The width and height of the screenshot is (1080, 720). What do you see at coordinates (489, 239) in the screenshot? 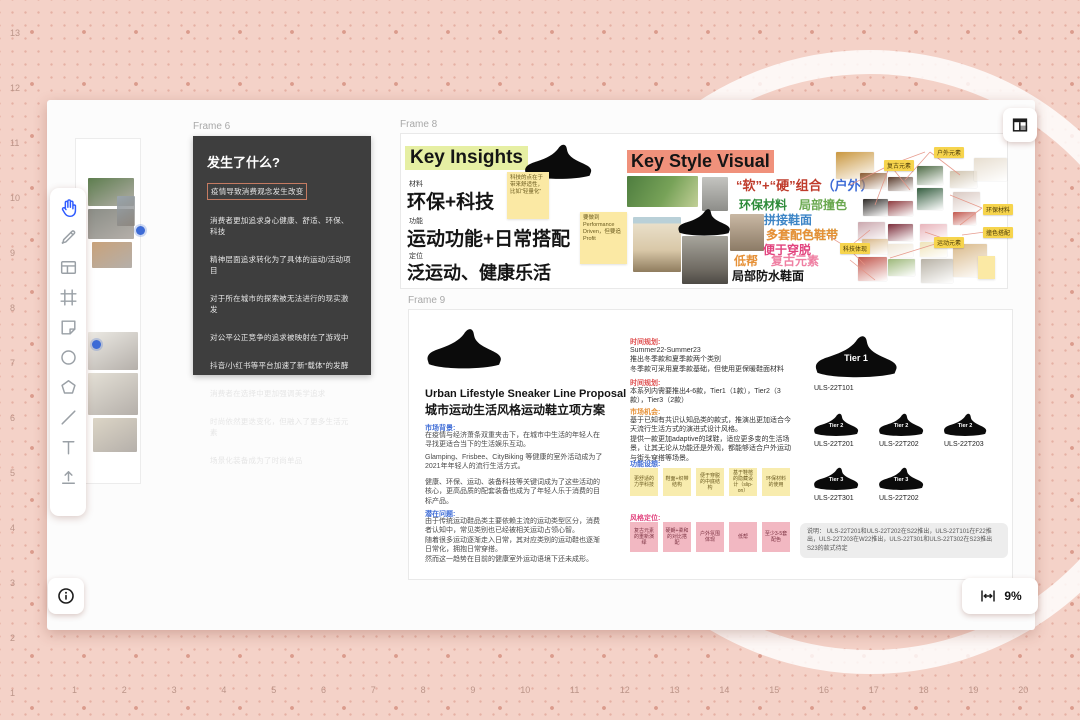
I see `insight-function: 运动功能+日常搭配` at bounding box center [489, 239].